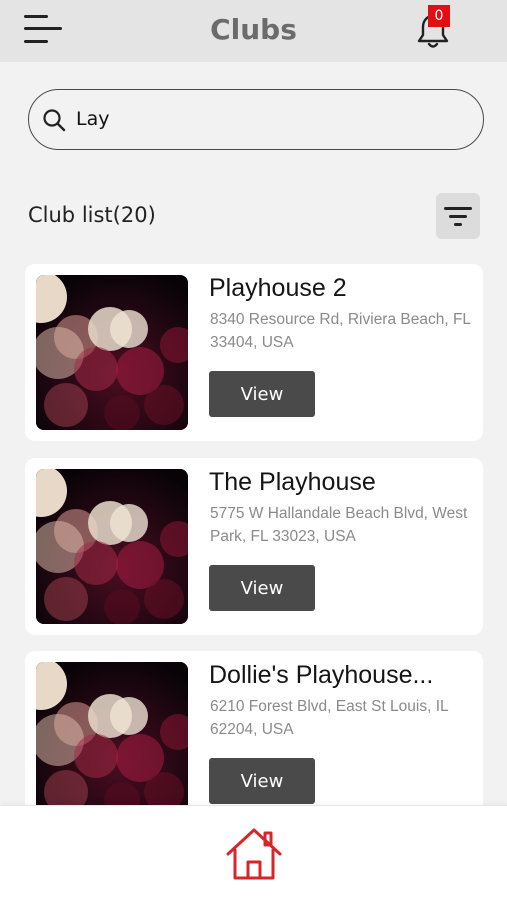  What do you see at coordinates (292, 482) in the screenshot?
I see `club-name: The Playhouse` at bounding box center [292, 482].